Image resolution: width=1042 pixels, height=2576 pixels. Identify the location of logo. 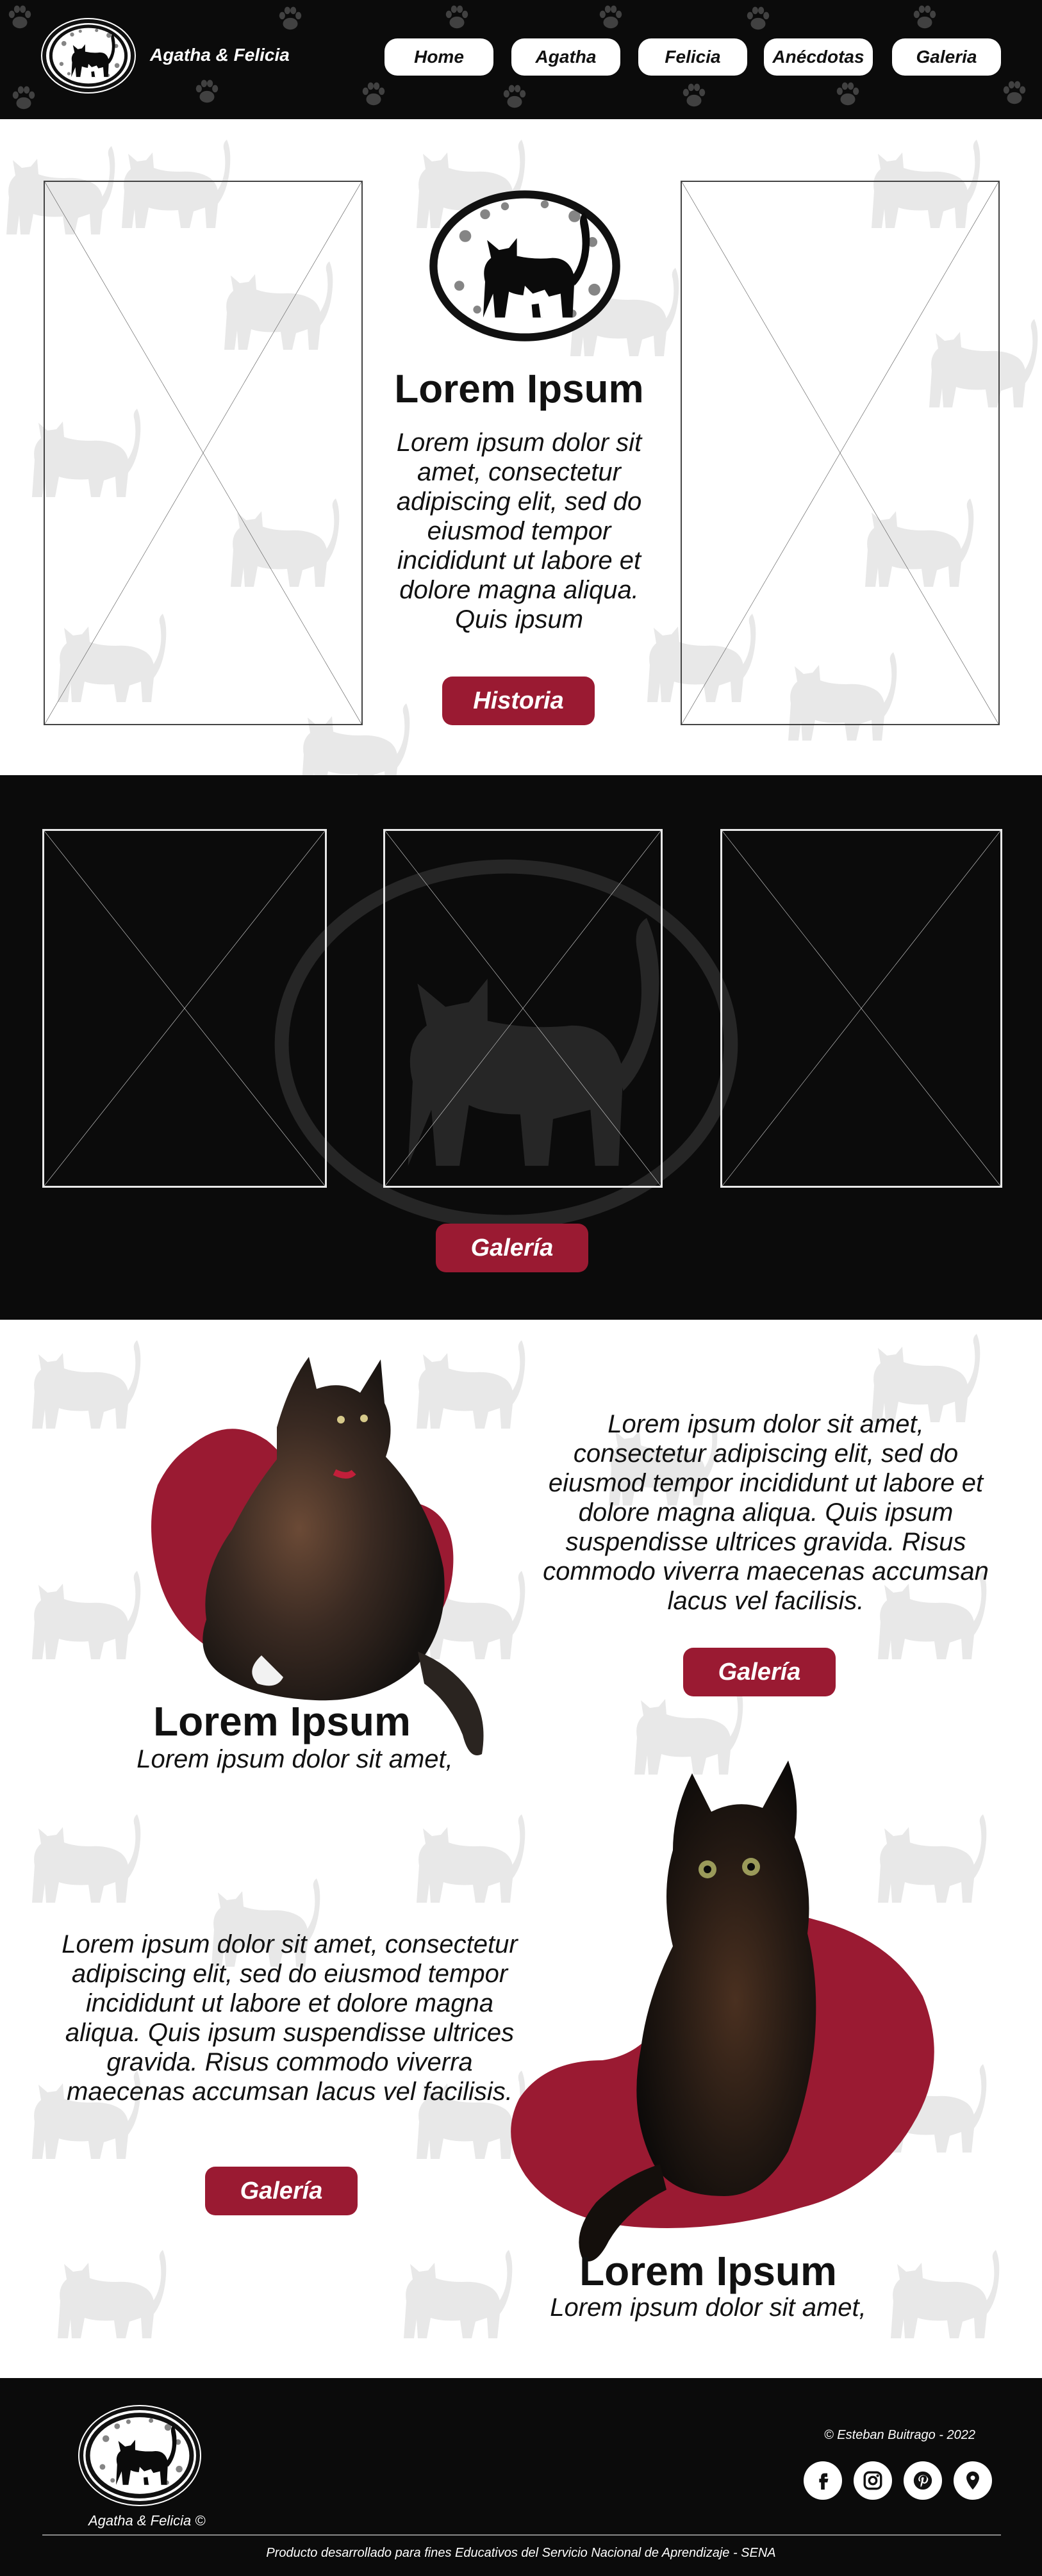
(88, 55).